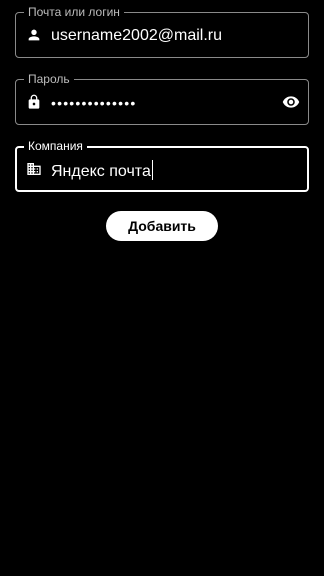  What do you see at coordinates (49, 79) in the screenshot?
I see `password-field-label: Пароль` at bounding box center [49, 79].